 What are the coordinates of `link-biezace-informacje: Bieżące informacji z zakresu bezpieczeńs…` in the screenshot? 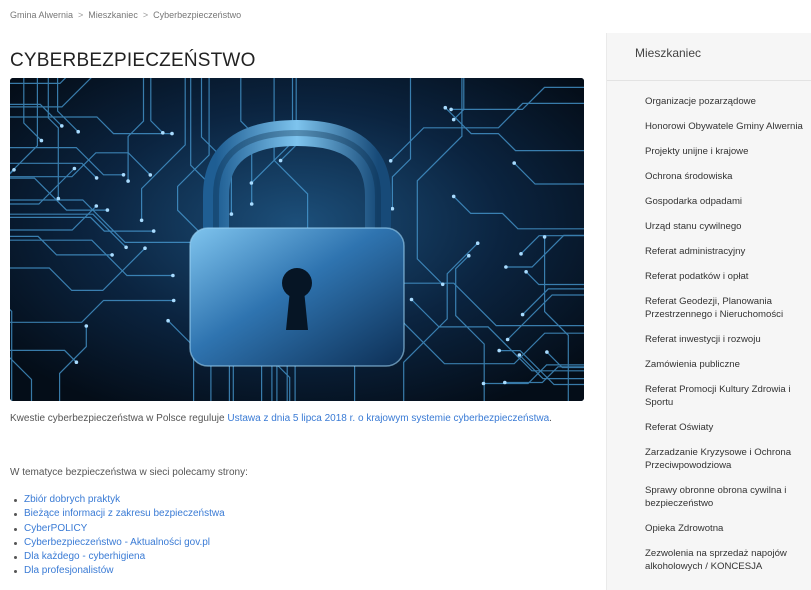 It's located at (124, 513).